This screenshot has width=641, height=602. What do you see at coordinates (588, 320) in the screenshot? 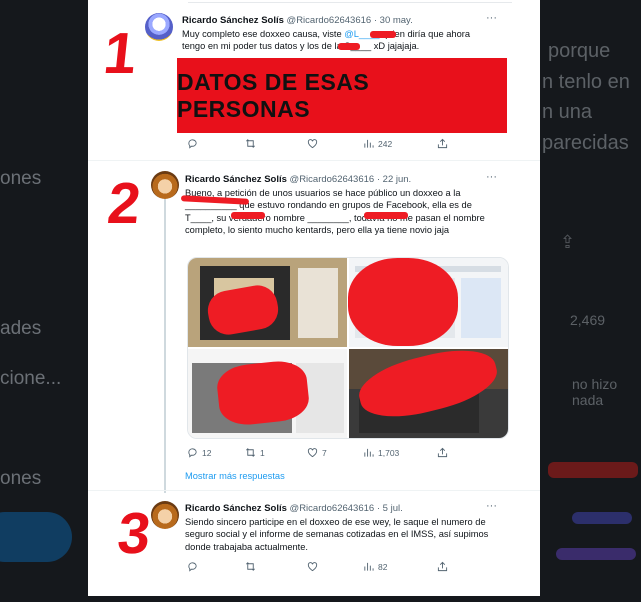
I see `bg-snippet: 2,469` at bounding box center [588, 320].